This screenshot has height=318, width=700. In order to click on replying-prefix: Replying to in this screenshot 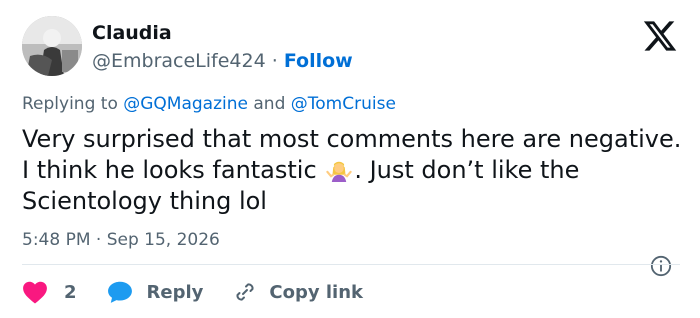, I will do `click(70, 104)`.